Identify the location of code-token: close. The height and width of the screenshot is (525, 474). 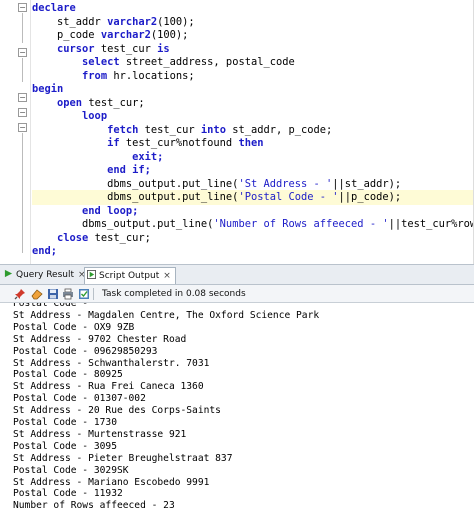
(63, 237).